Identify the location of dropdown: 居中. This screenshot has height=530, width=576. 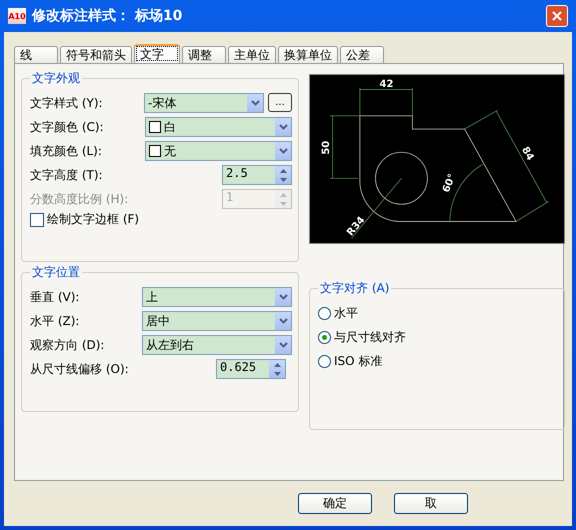
(217, 321).